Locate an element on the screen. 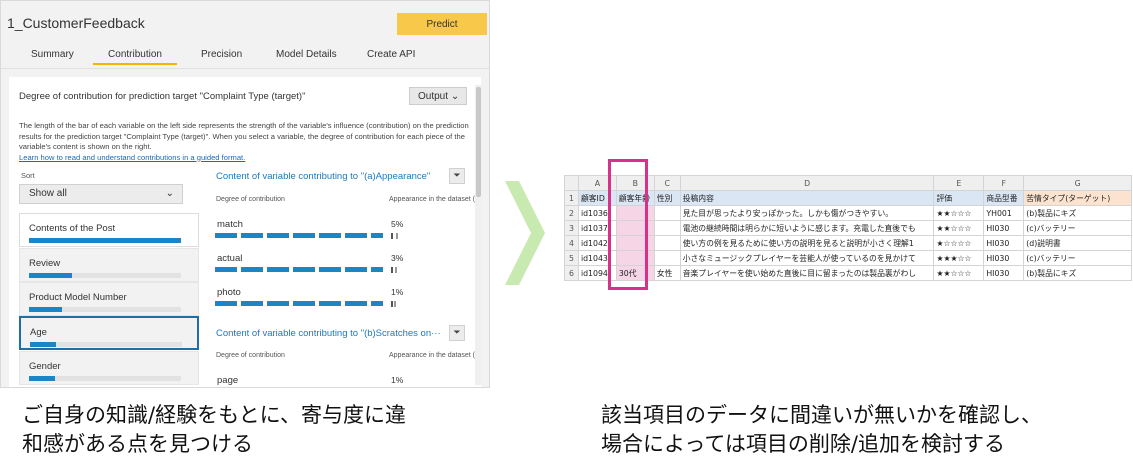  column-letter: C is located at coordinates (667, 183).